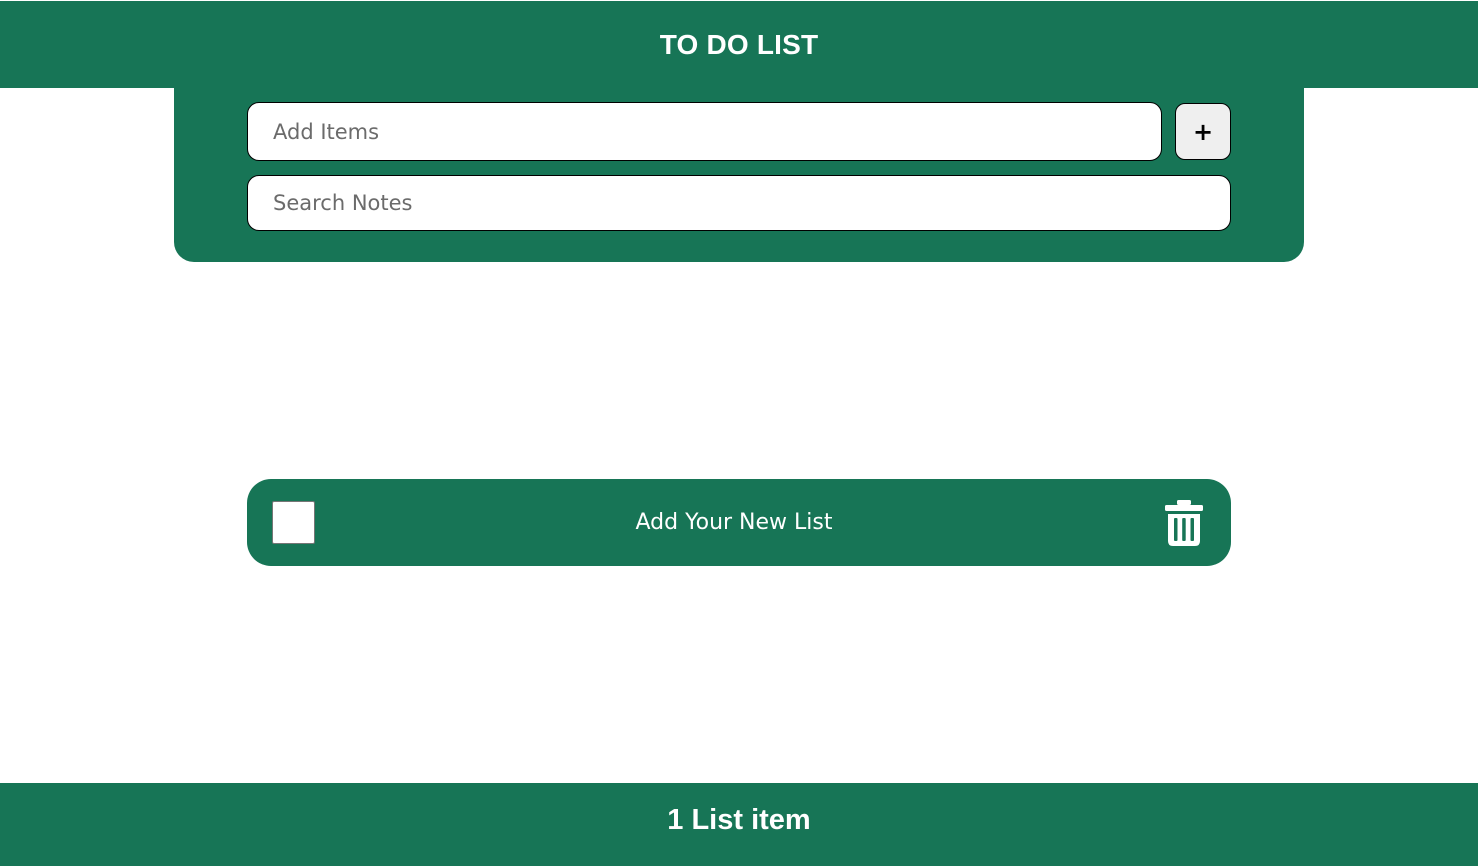 The image size is (1478, 866). What do you see at coordinates (704, 131) in the screenshot?
I see `add-items-input` at bounding box center [704, 131].